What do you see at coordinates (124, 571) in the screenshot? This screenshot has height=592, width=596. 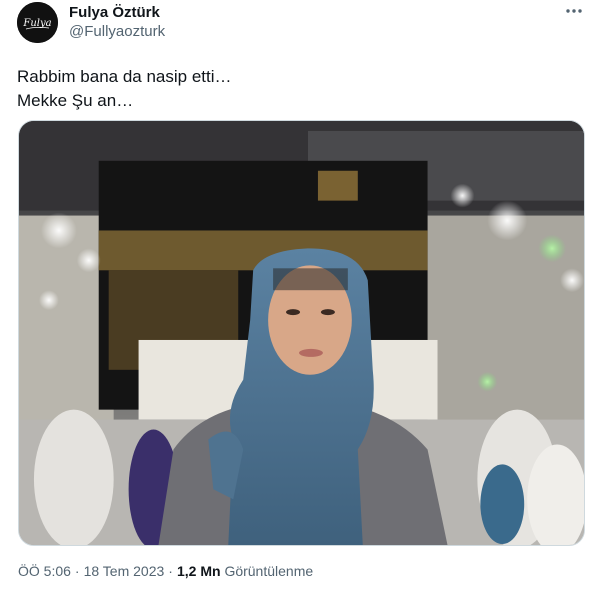 I see `tweet-date: 18 Tem 2023` at bounding box center [124, 571].